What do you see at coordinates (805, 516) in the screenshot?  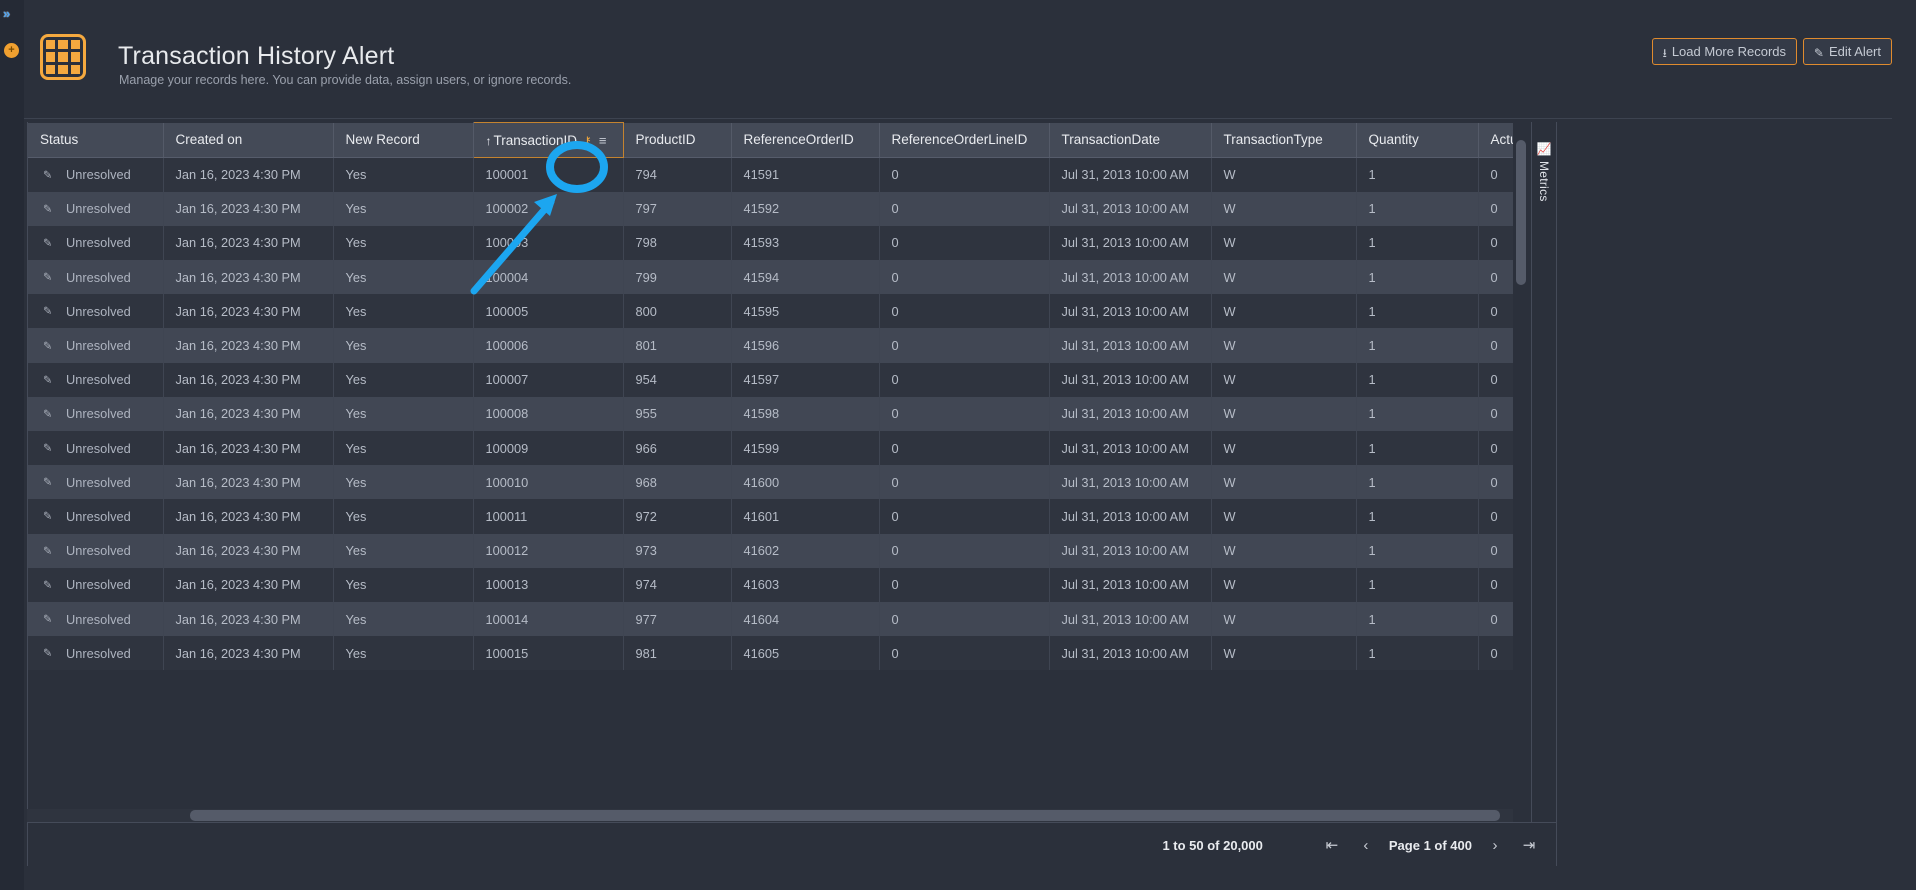 I see `cell-reference-order-id: 41601` at bounding box center [805, 516].